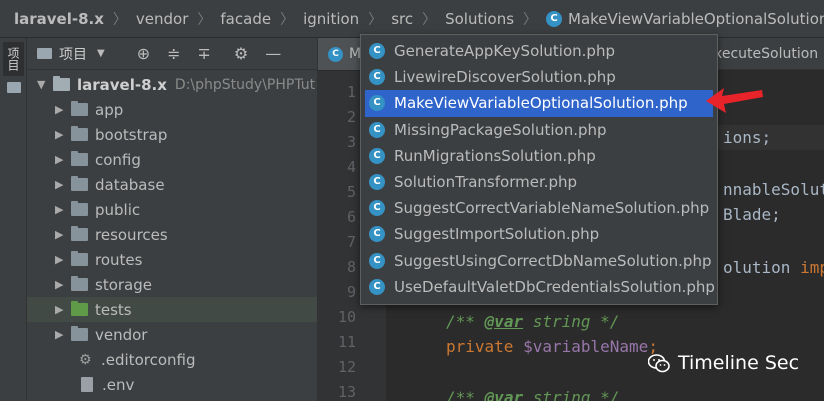 Image resolution: width=824 pixels, height=401 pixels. Describe the element at coordinates (172, 309) in the screenshot. I see `tree-item-tests: ▶ tests` at that location.